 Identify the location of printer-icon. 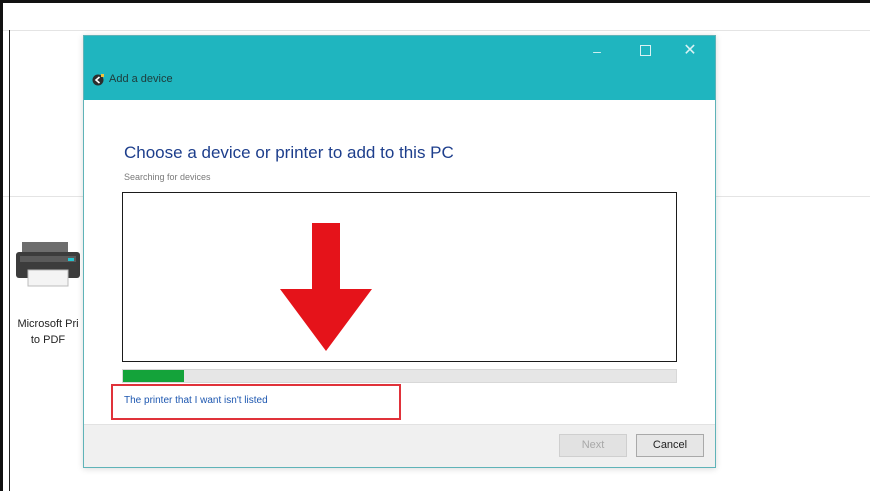
(48, 263).